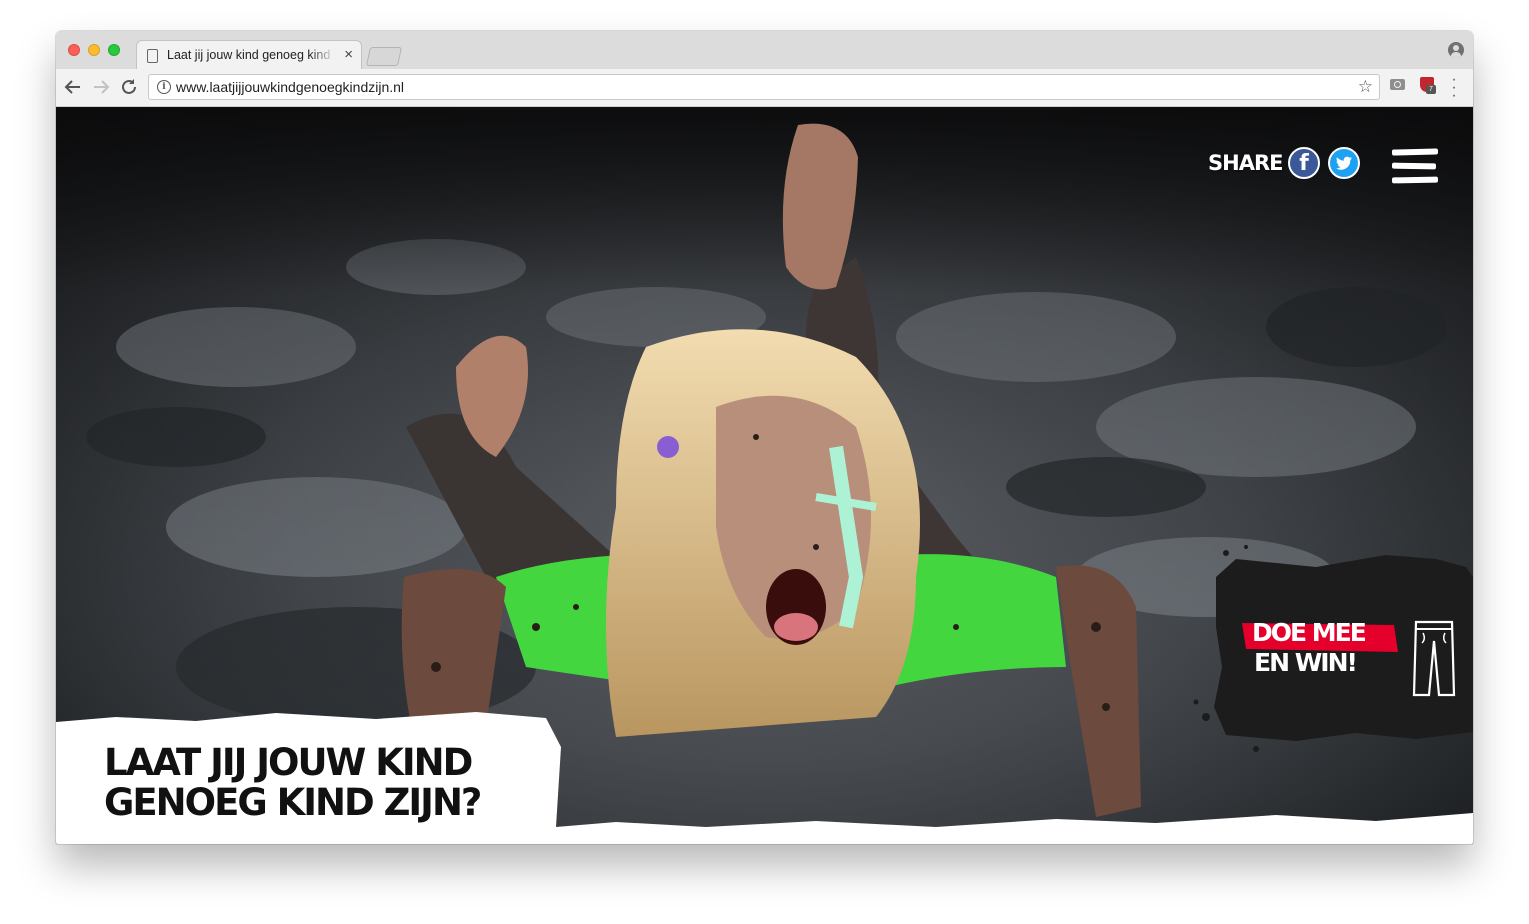 This screenshot has height=924, width=1529. I want to click on jeans-icon, so click(1434, 659).